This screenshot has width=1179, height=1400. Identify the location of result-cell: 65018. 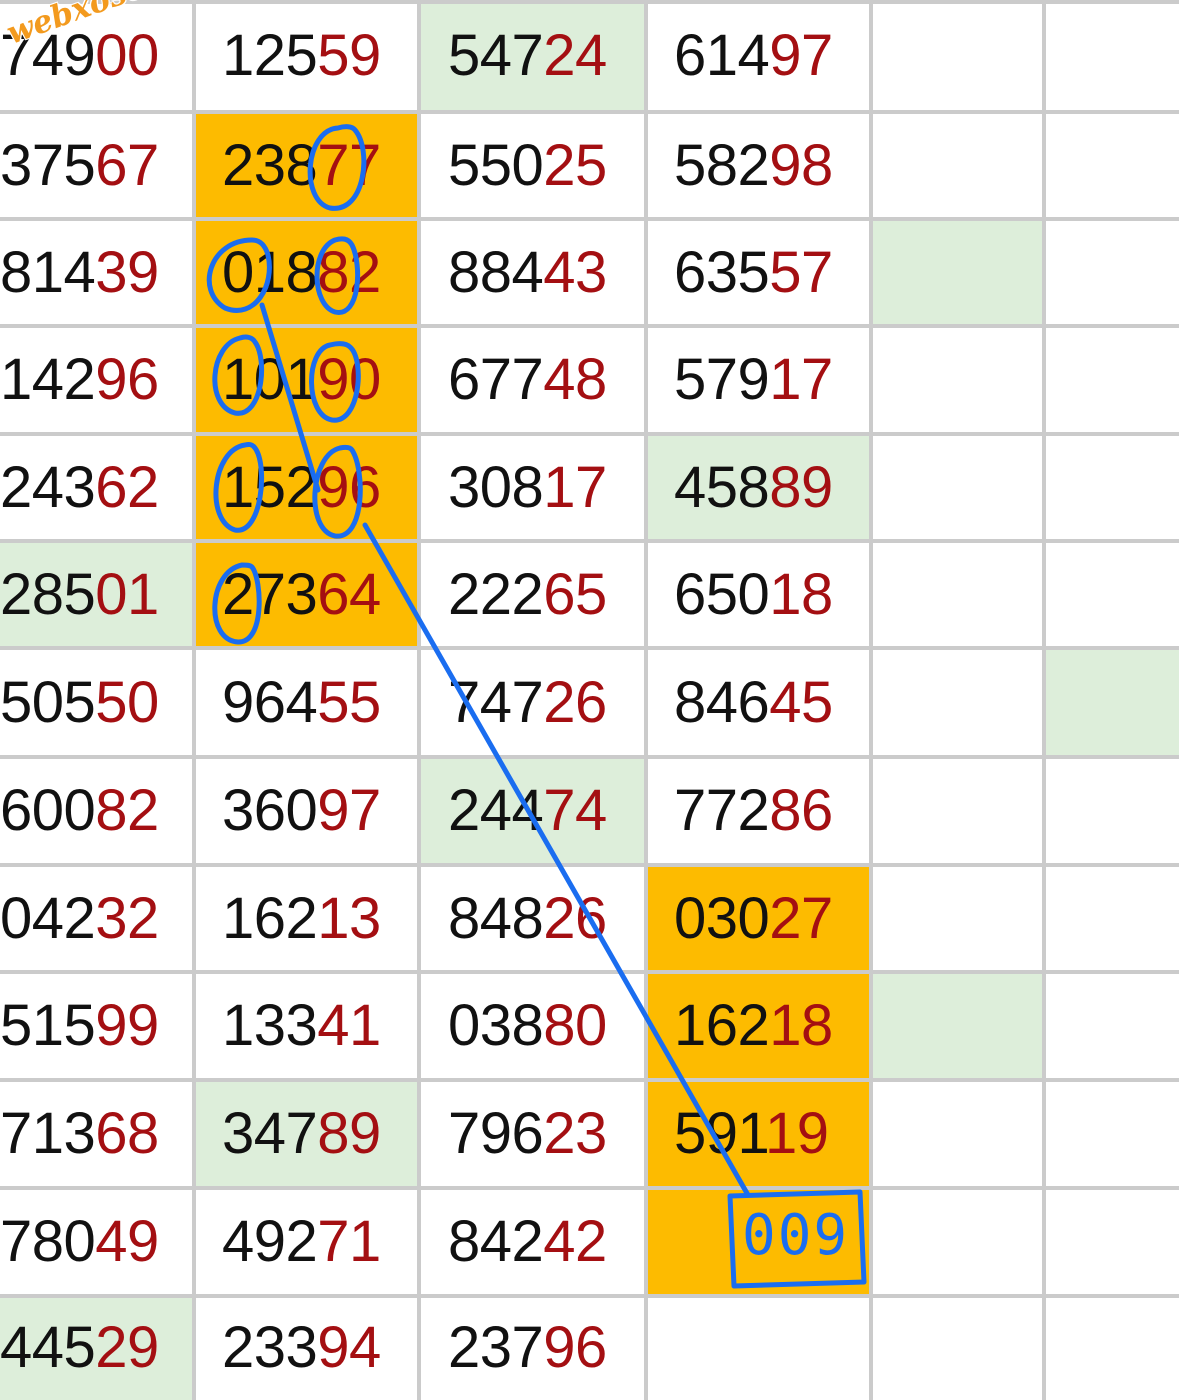
(758, 594).